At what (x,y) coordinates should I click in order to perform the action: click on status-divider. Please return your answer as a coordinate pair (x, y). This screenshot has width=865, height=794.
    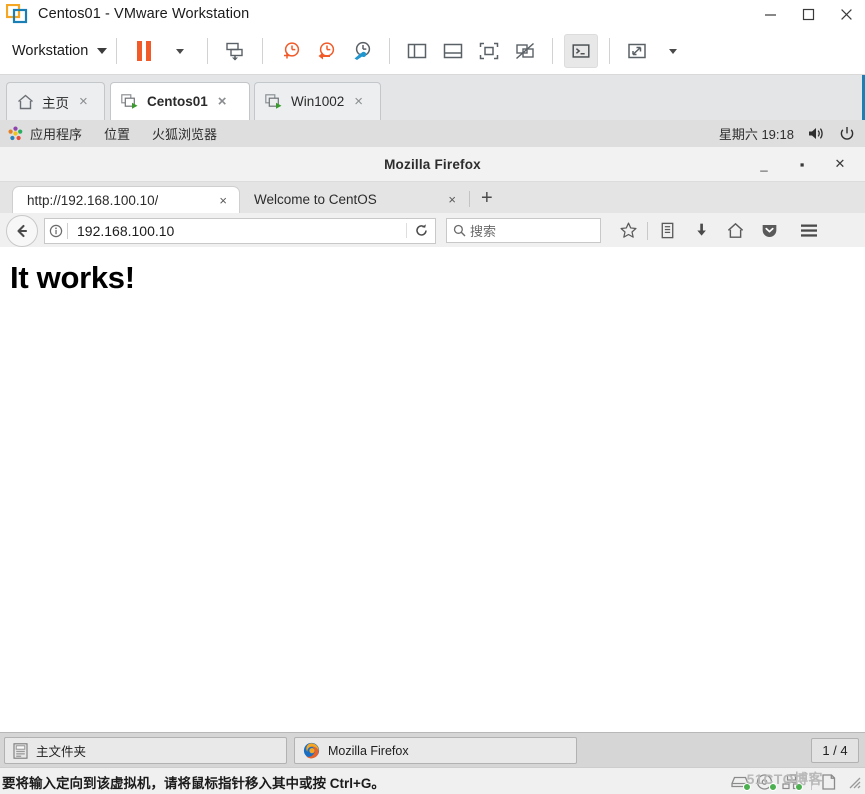
    Looking at the image, I should click on (811, 781).